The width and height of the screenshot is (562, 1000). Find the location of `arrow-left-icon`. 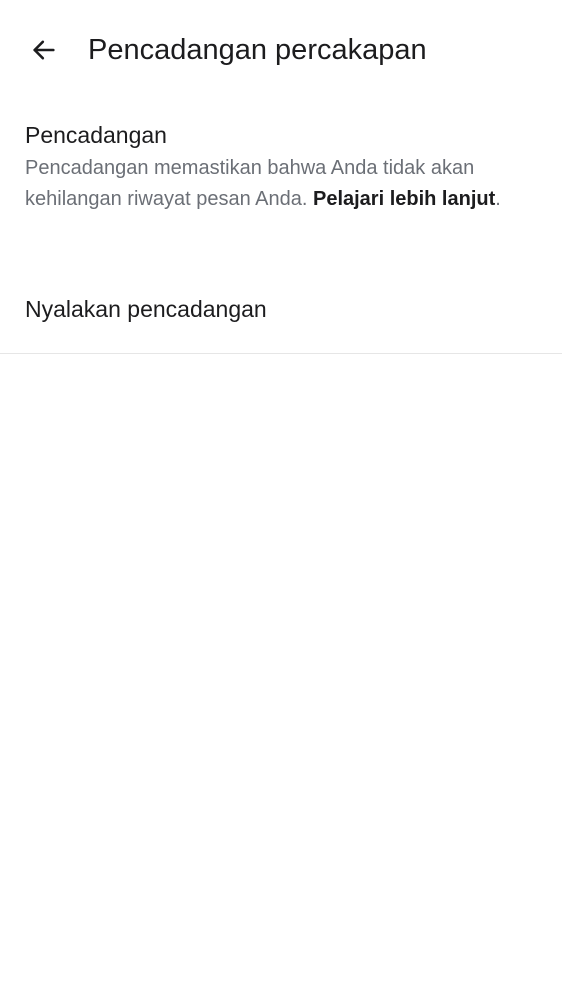

arrow-left-icon is located at coordinates (44, 50).